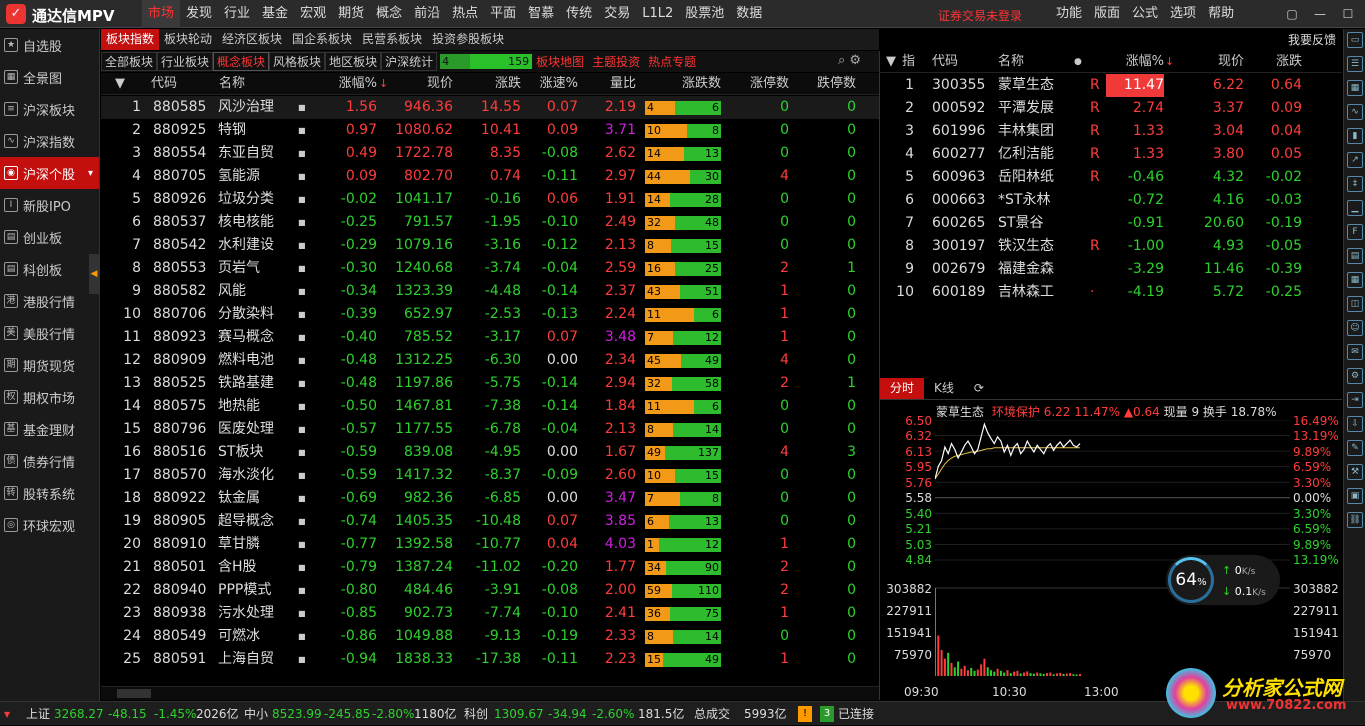  Describe the element at coordinates (908, 62) in the screenshot. I see `column-header: 指` at that location.